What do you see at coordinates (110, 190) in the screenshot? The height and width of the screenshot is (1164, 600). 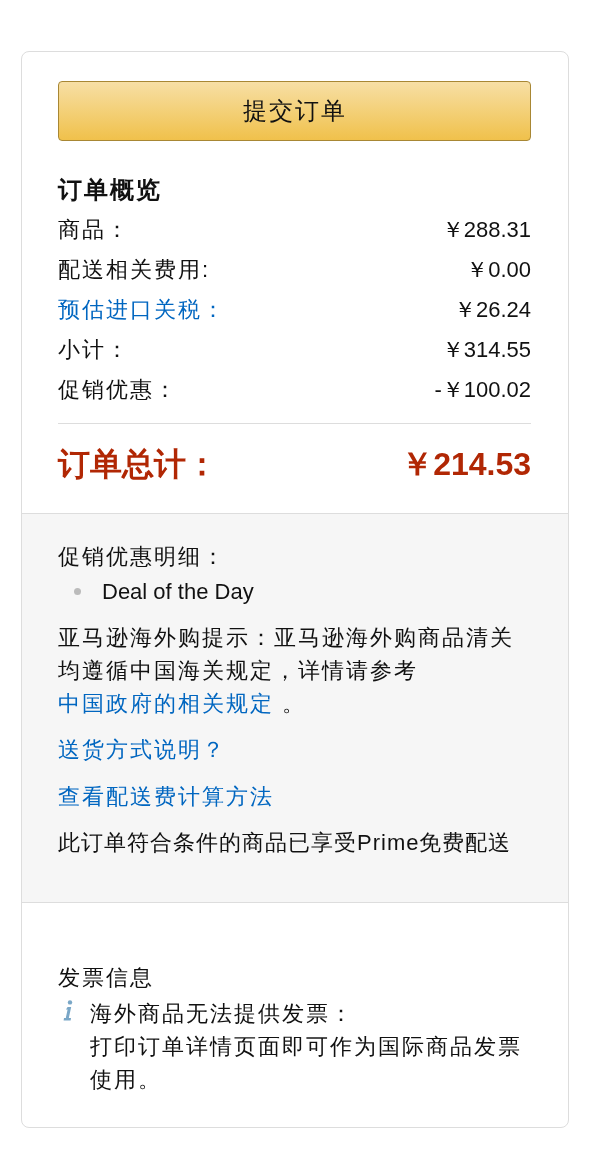 I see `order-summary-title: 订单概览` at bounding box center [110, 190].